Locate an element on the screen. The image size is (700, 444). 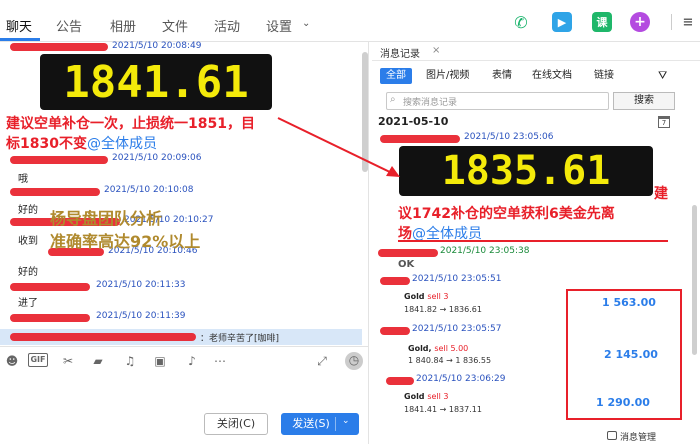
search-icon: ⌕ is located at coordinates (393, 99).